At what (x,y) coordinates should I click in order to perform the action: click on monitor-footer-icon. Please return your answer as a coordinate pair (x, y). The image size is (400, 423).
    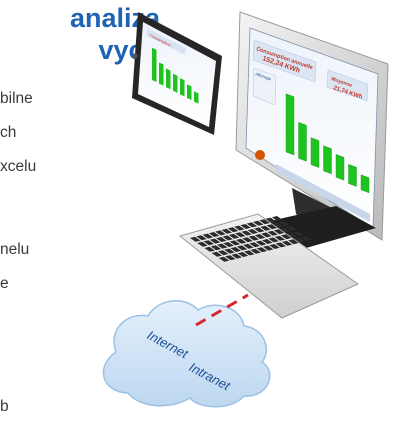
    Looking at the image, I should click on (260, 155).